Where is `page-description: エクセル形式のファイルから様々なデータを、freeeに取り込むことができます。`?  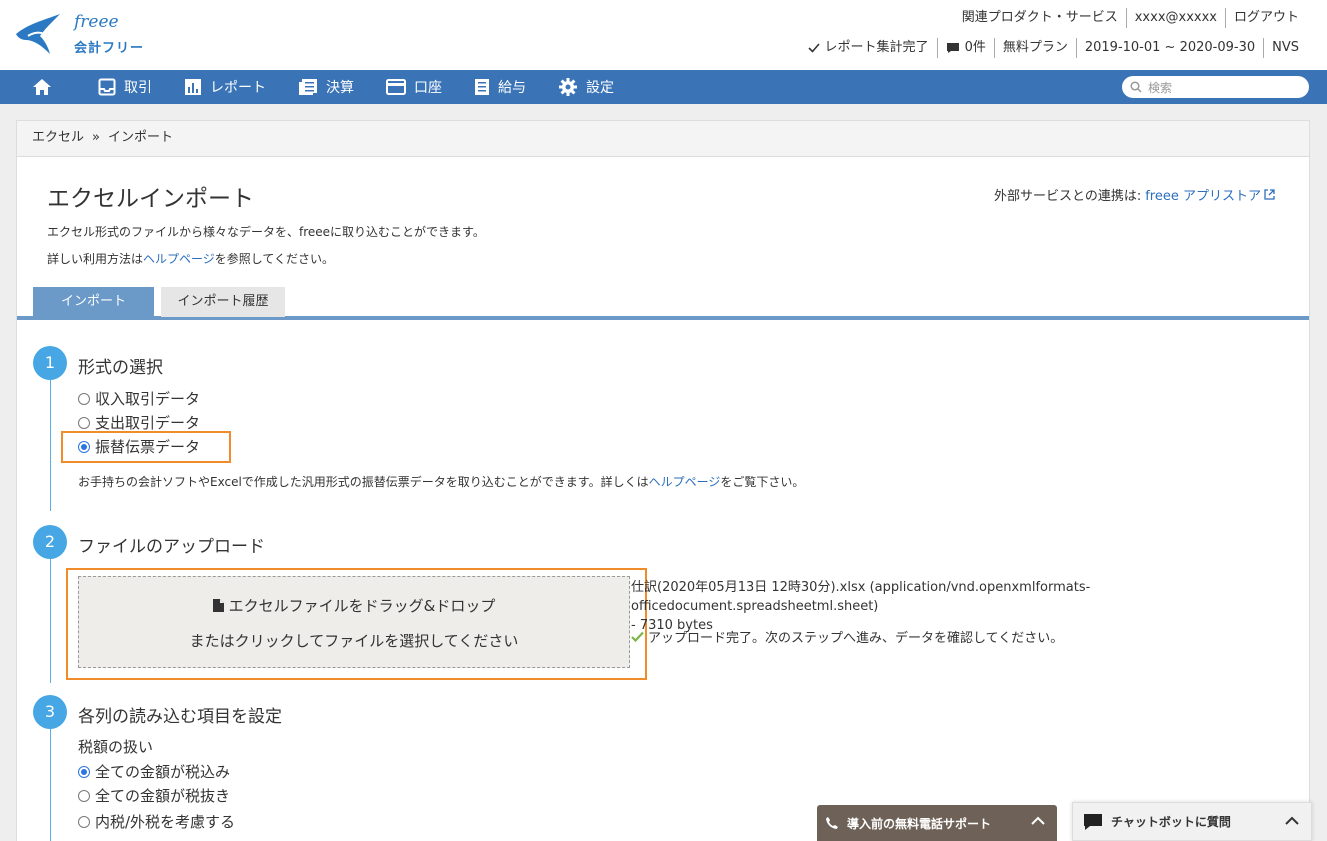 page-description: エクセル形式のファイルから様々なデータを、freeeに取り込むことができます。 is located at coordinates (266, 232).